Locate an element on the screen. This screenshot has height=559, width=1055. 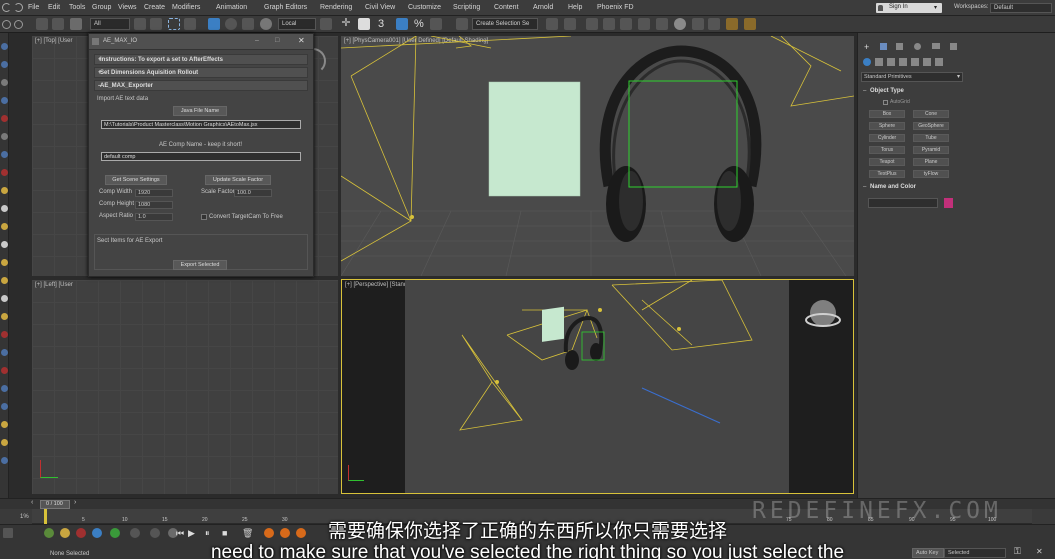
get-scene-settings-button: Get Scene Settings is located at coordinates (136, 180).